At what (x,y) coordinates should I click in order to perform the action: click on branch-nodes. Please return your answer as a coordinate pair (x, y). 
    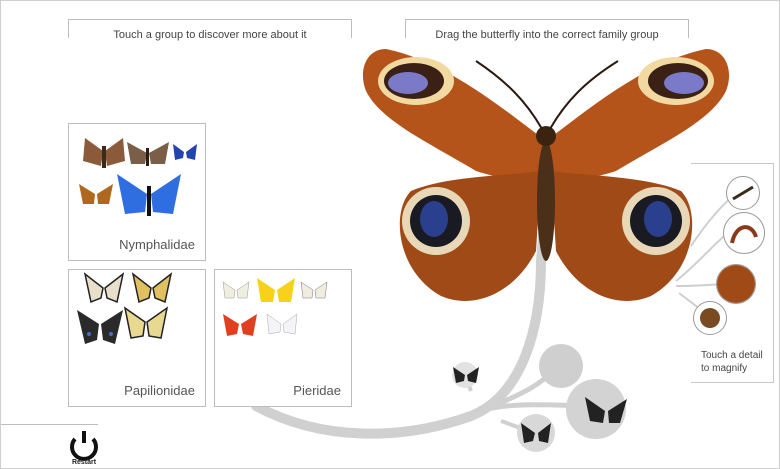
    Looking at the image, I should click on (539, 398).